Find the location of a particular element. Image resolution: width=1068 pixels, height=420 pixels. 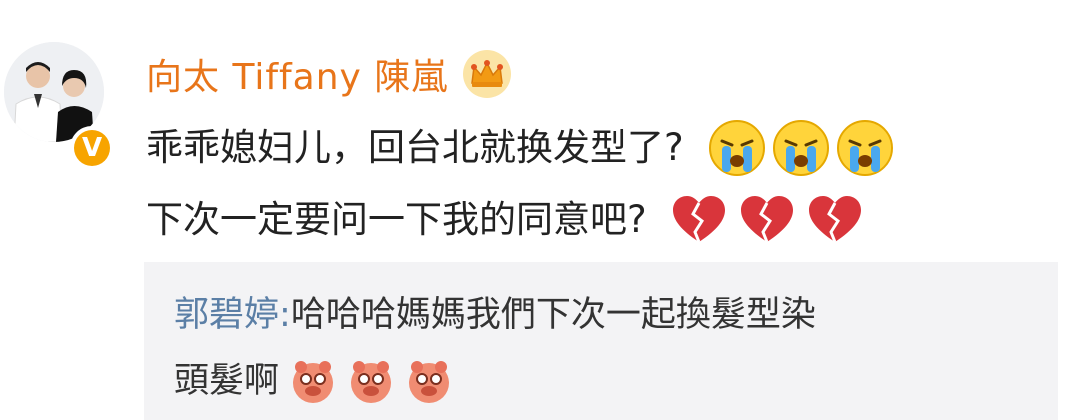

author-row: 向太 Tiffany 陳嵐 is located at coordinates (329, 74).